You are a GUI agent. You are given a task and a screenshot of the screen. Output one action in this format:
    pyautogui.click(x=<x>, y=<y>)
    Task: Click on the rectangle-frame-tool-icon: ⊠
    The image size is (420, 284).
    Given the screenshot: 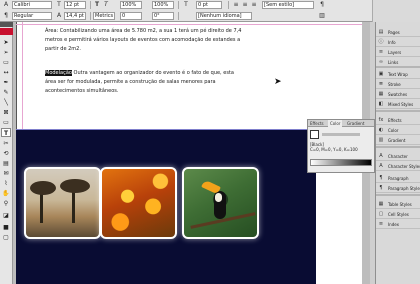 What is the action you would take?
    pyautogui.click(x=6, y=112)
    